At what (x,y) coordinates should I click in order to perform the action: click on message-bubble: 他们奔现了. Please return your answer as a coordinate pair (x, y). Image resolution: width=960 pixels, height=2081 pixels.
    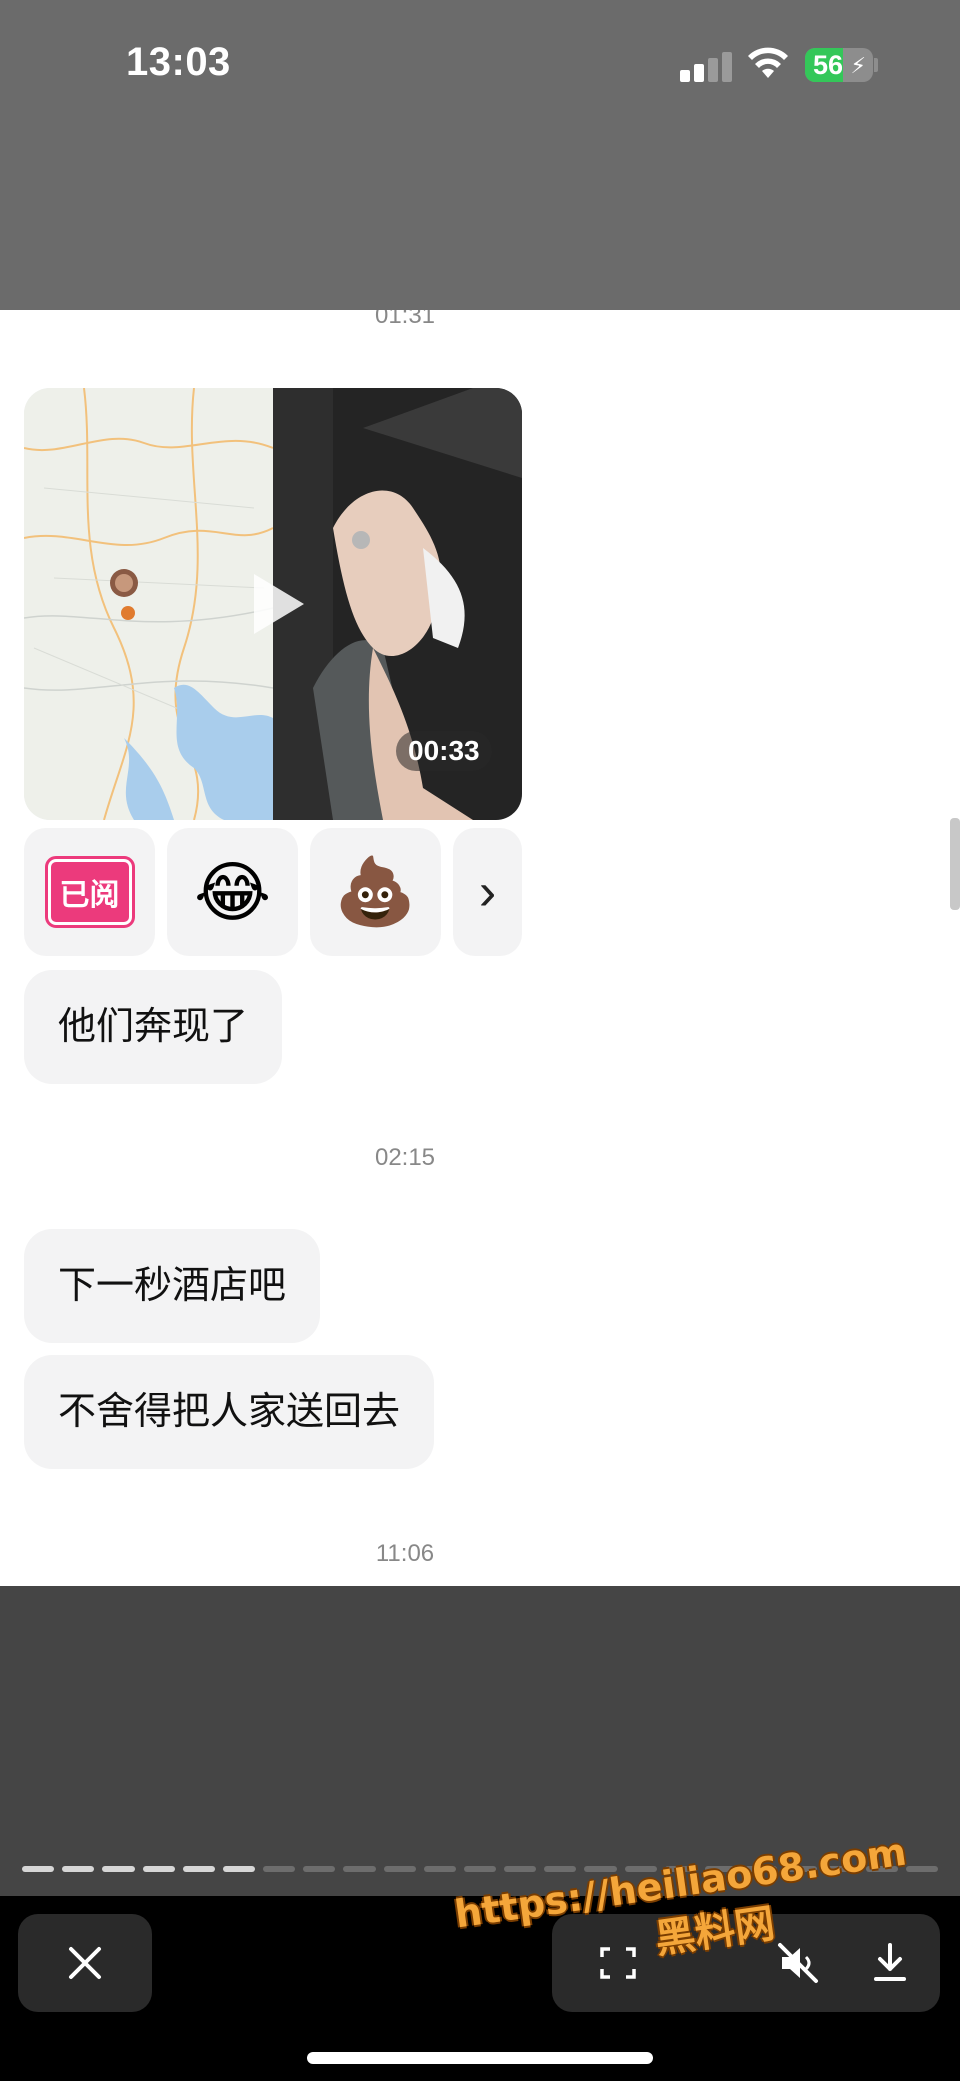
    Looking at the image, I should click on (153, 1027).